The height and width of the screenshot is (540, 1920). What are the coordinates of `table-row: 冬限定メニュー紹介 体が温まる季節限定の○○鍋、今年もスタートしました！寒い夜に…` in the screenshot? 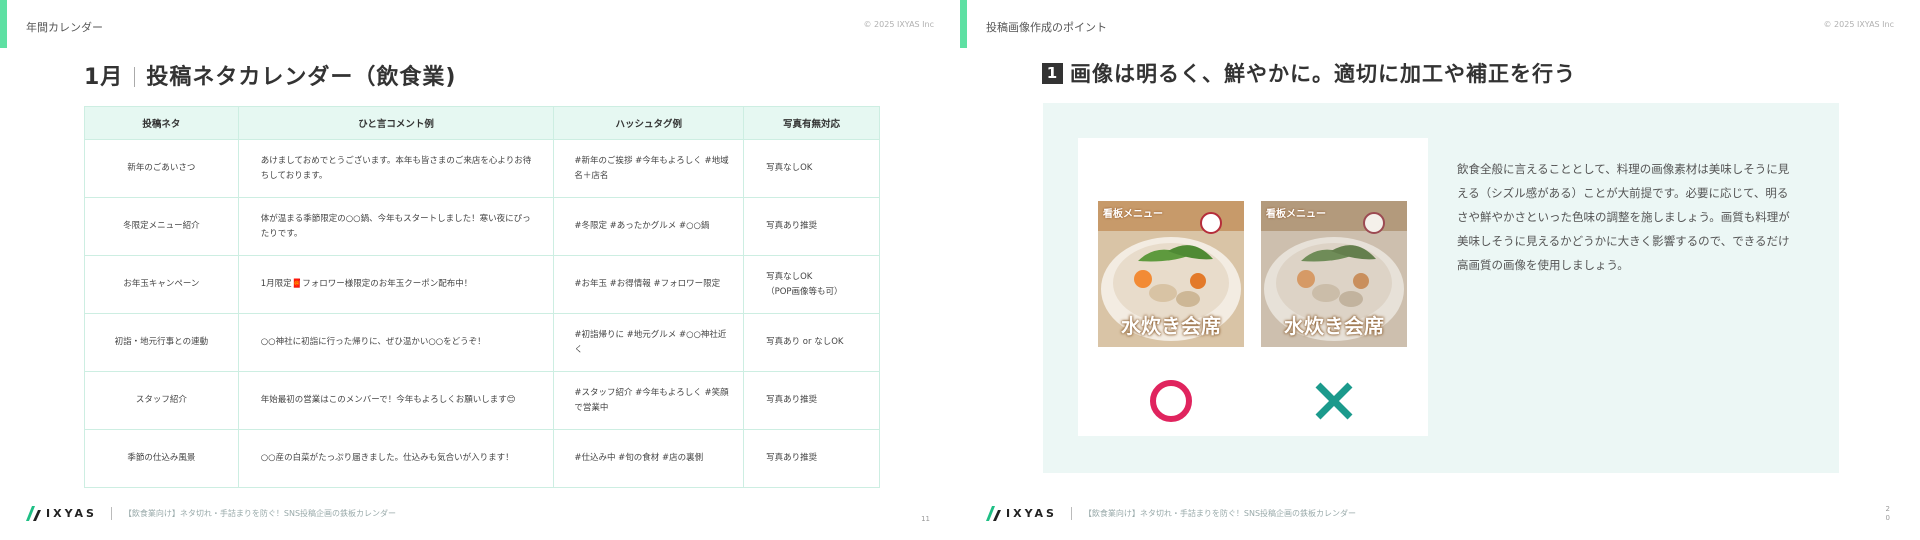 It's located at (482, 226).